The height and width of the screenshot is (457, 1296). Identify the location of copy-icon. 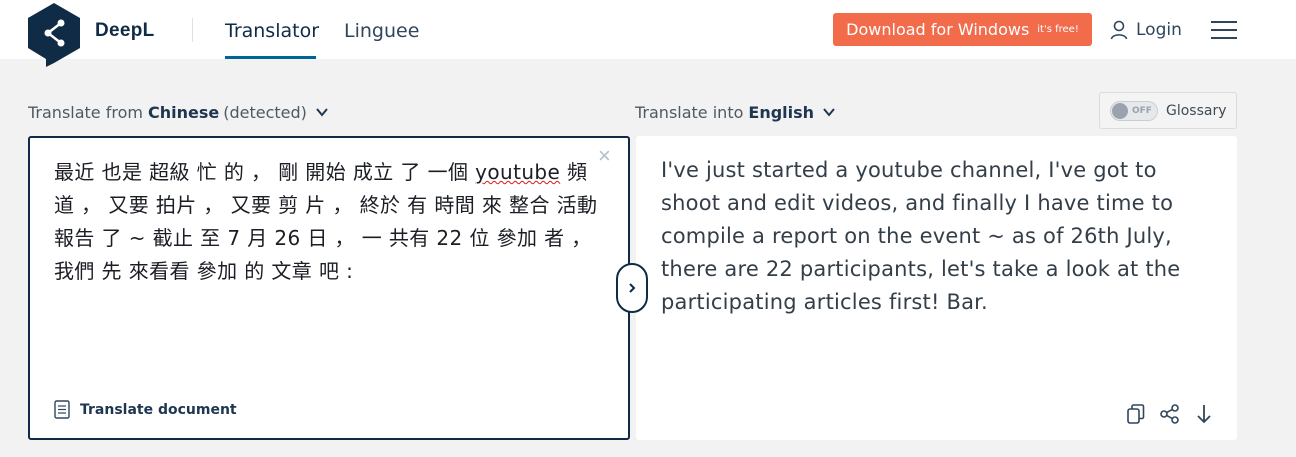
(1136, 414).